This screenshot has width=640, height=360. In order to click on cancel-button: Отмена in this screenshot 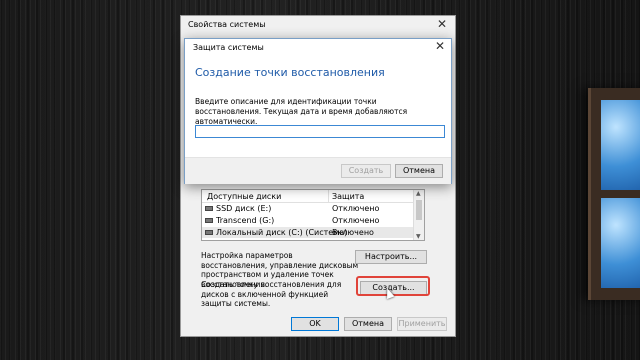, I will do `click(368, 324)`.